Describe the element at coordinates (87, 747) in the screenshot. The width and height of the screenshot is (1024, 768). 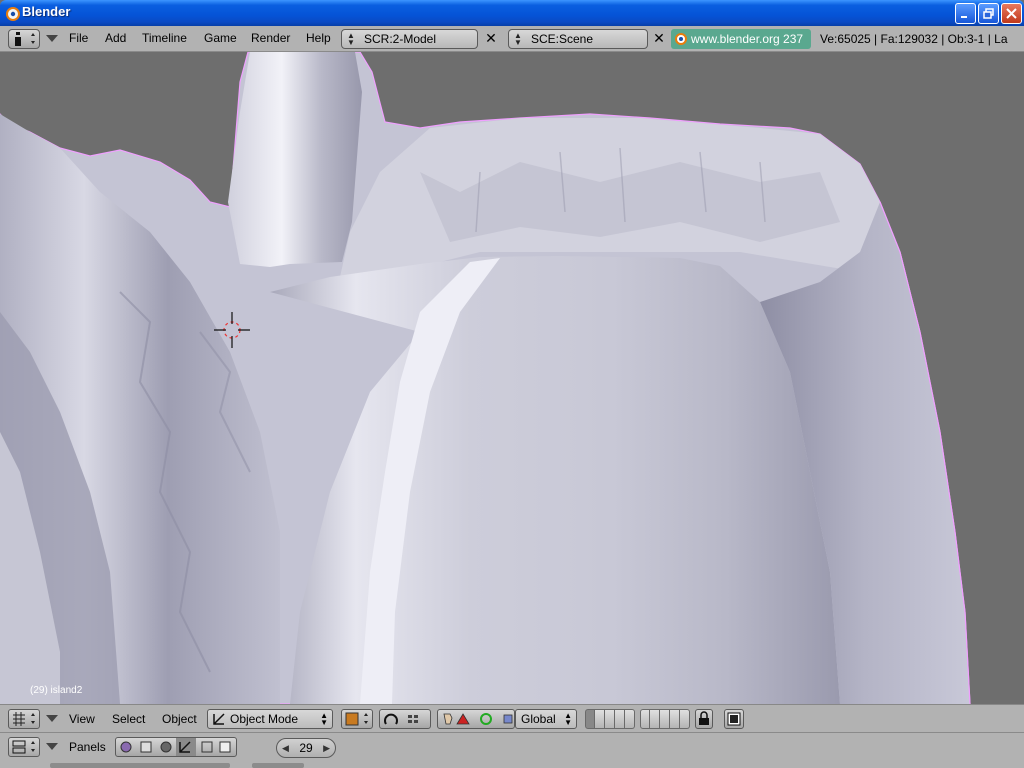
I see `panels-label: Panels` at that location.